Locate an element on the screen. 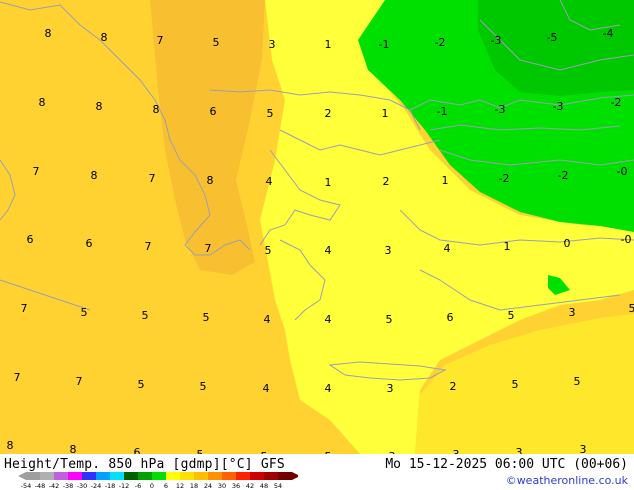 This screenshot has width=634, height=490. color-scale-label: -30 is located at coordinates (82, 486).